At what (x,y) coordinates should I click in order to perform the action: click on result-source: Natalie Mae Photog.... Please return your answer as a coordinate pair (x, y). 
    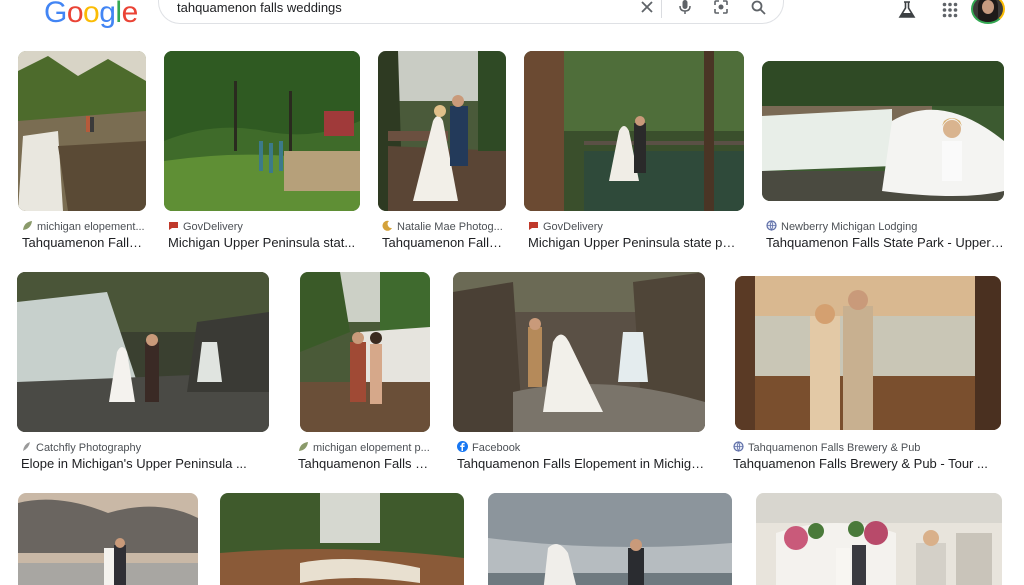
    Looking at the image, I should click on (444, 226).